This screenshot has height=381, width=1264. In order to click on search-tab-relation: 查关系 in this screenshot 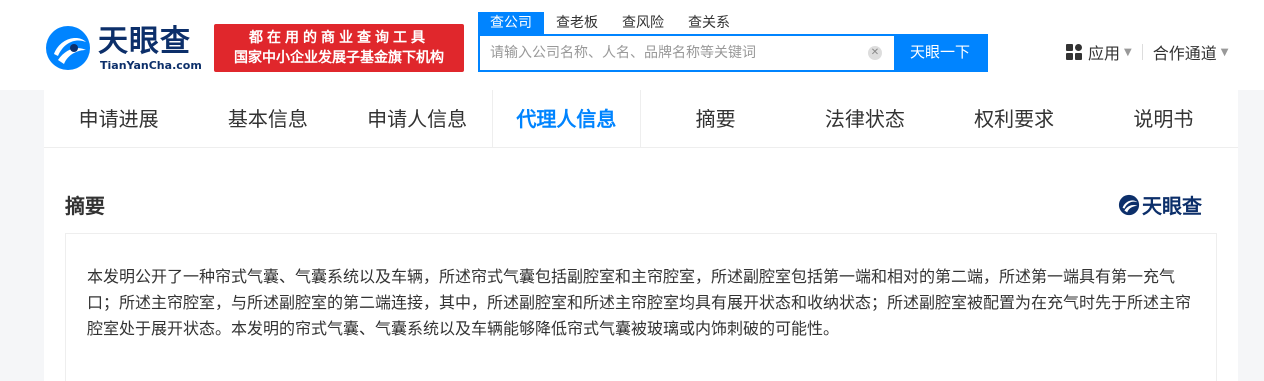, I will do `click(709, 23)`.